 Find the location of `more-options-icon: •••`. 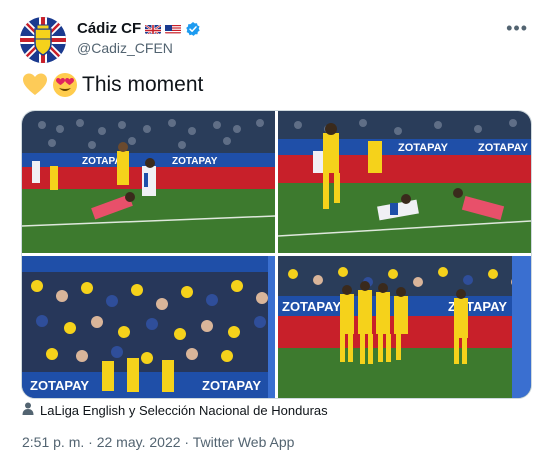

more-options-icon: ••• is located at coordinates (517, 28).